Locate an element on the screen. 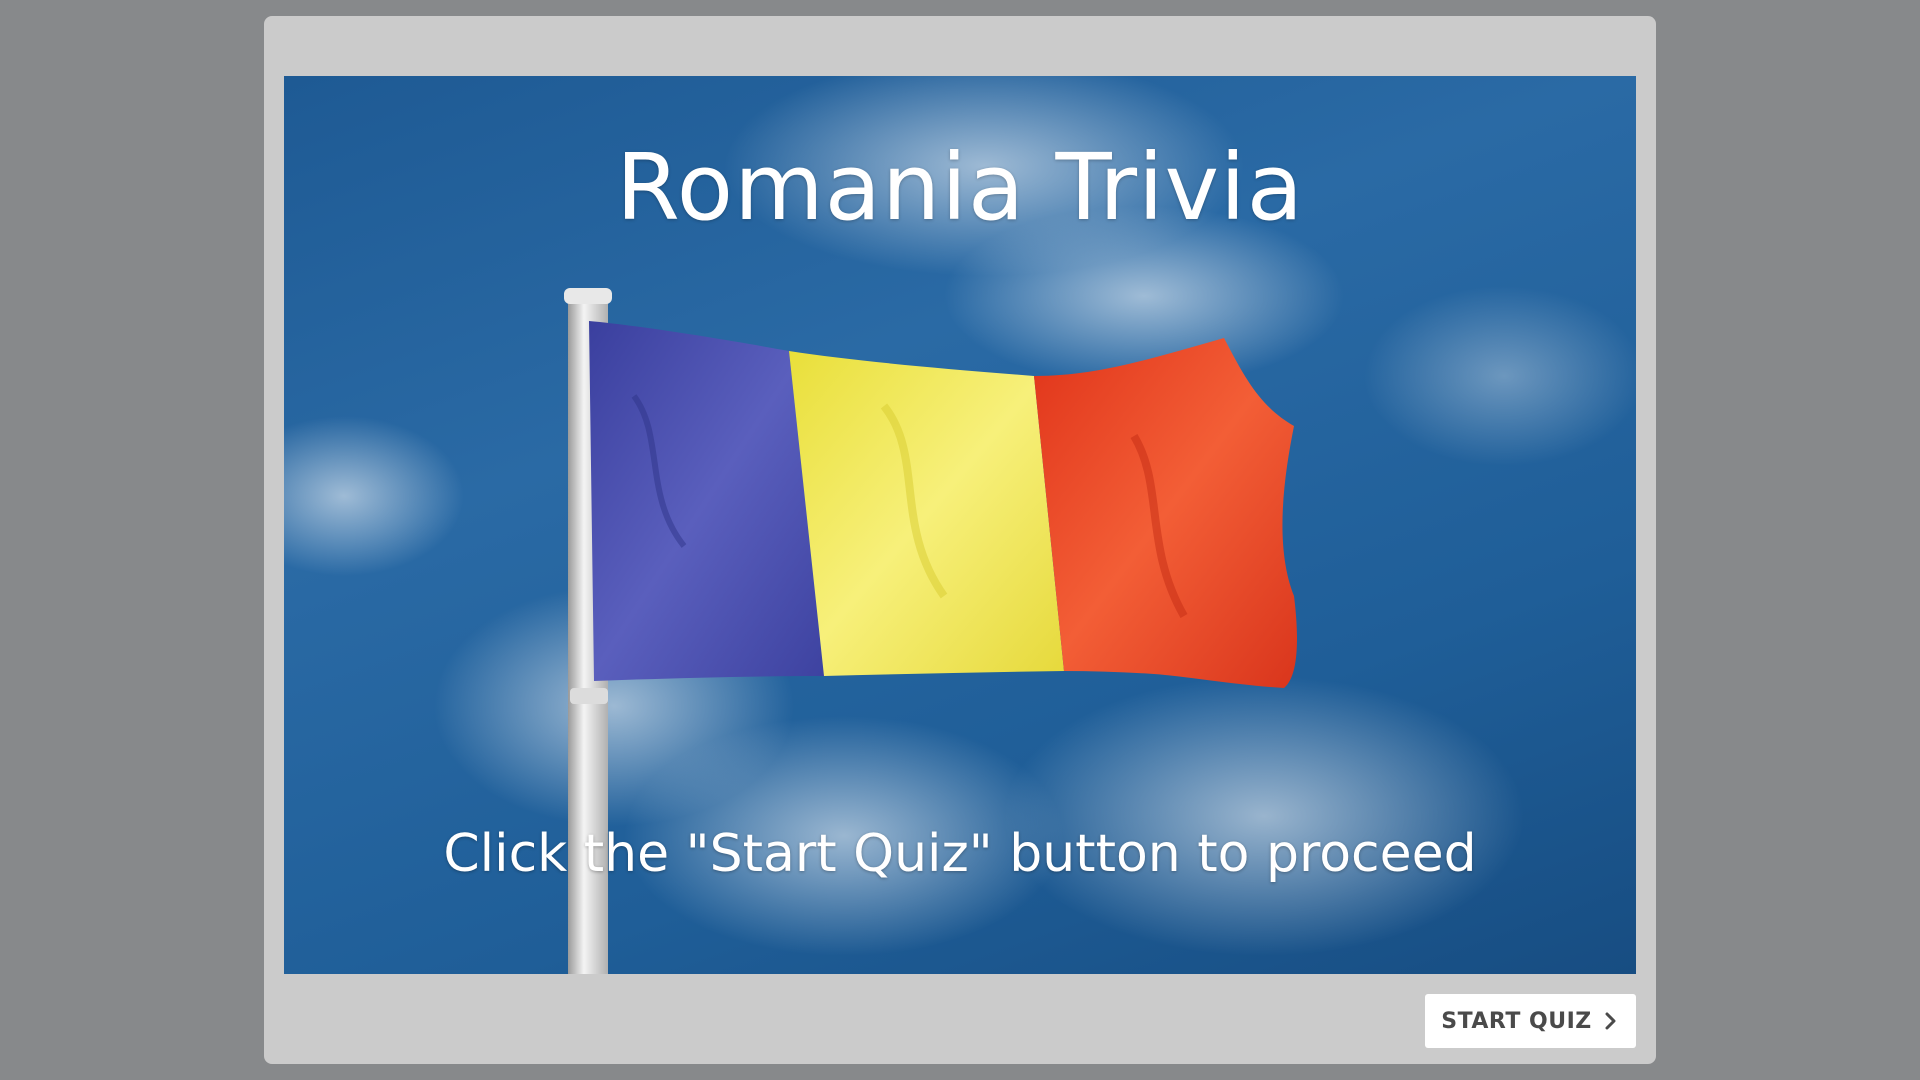 The height and width of the screenshot is (1080, 1920). start-quiz-button: START QUIZ is located at coordinates (1530, 1021).